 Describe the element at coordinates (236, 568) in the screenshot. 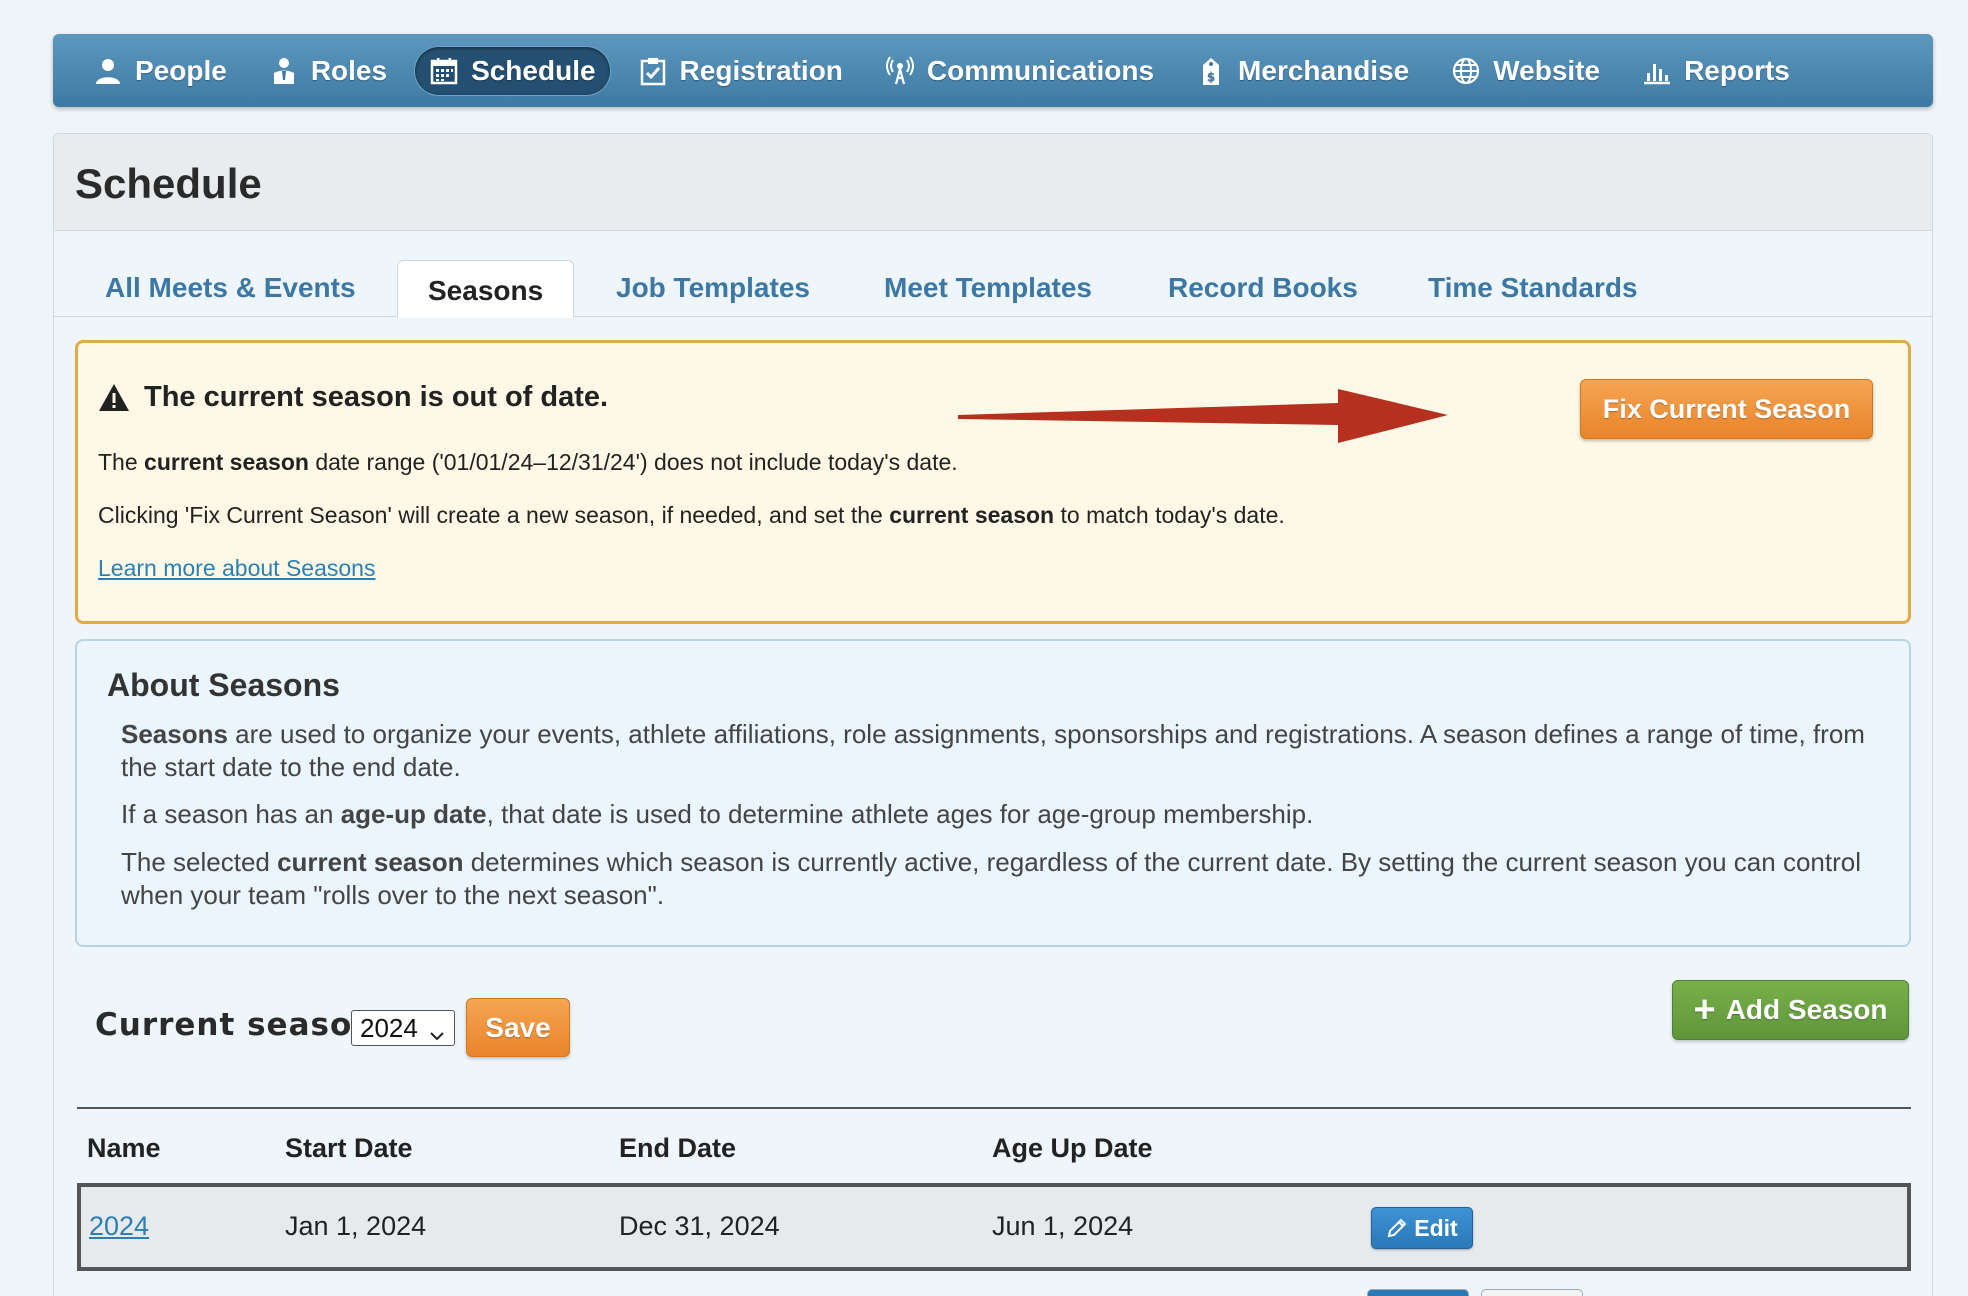

I see `learn-more-seasons-link: Learn more about Seasons` at that location.